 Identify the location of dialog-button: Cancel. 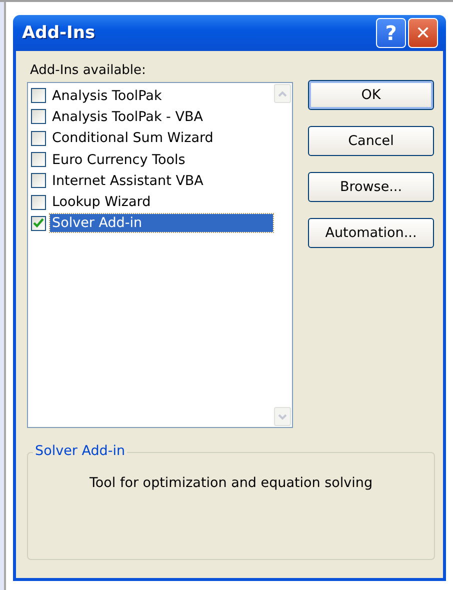
(371, 141).